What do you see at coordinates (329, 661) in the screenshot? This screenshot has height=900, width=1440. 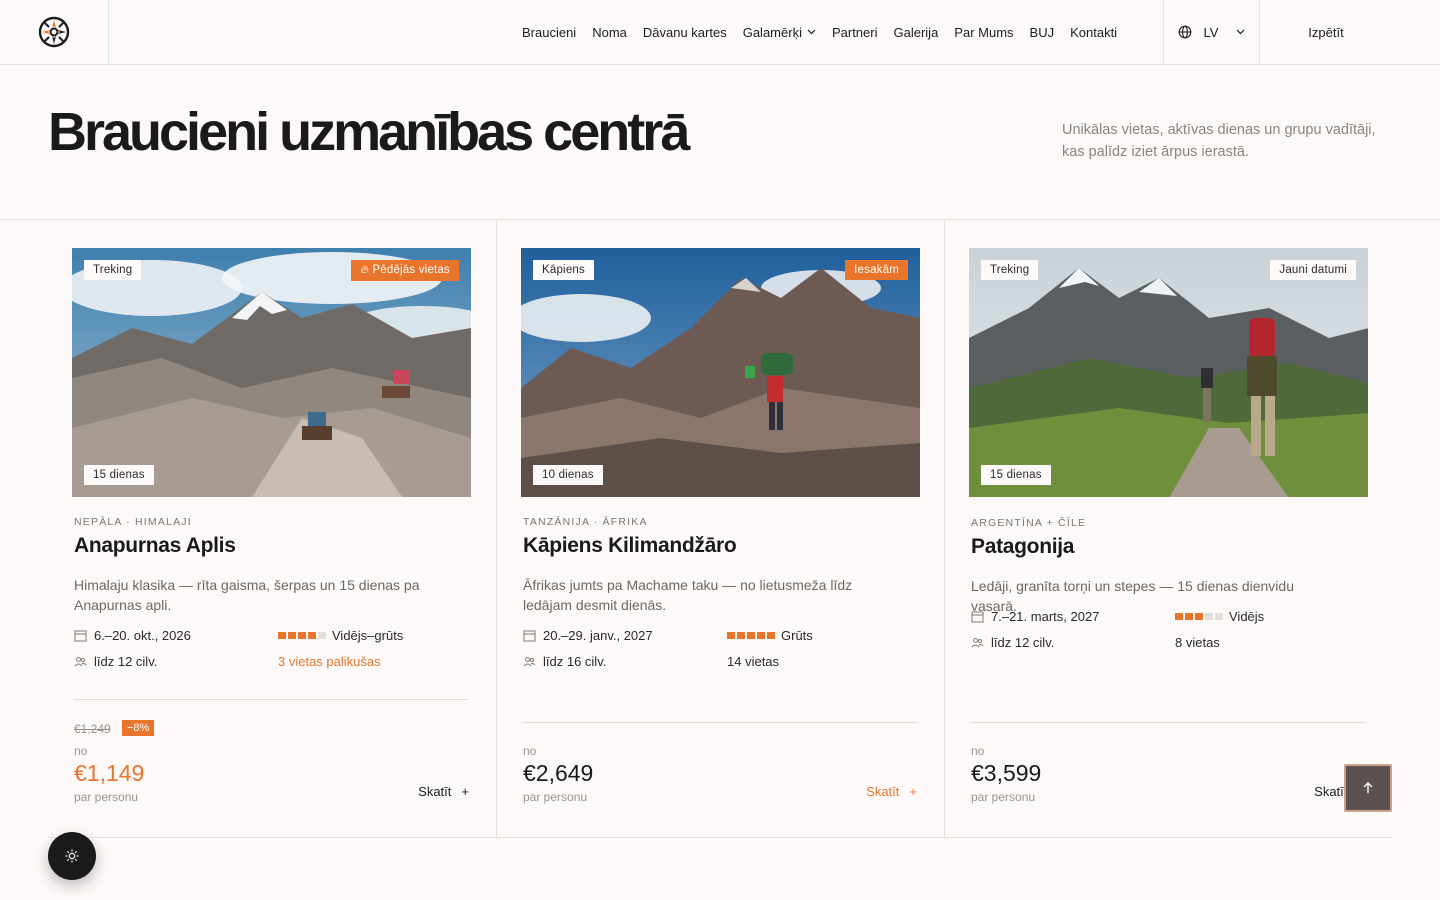 I see `trip-seats: 3 vietas palikušas` at bounding box center [329, 661].